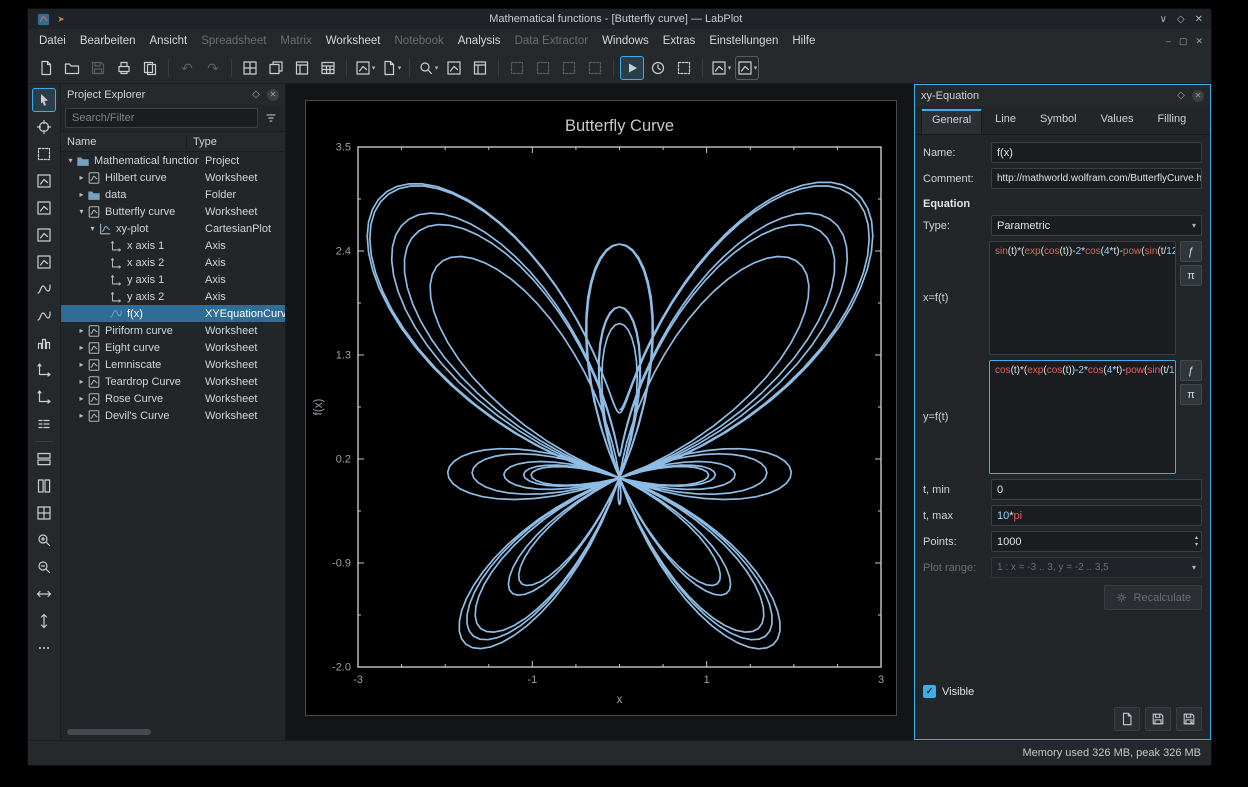 Image resolution: width=1248 pixels, height=787 pixels. What do you see at coordinates (173, 279) in the screenshot?
I see `tree-item-y-axis-1: y axis 1 Axis` at bounding box center [173, 279].